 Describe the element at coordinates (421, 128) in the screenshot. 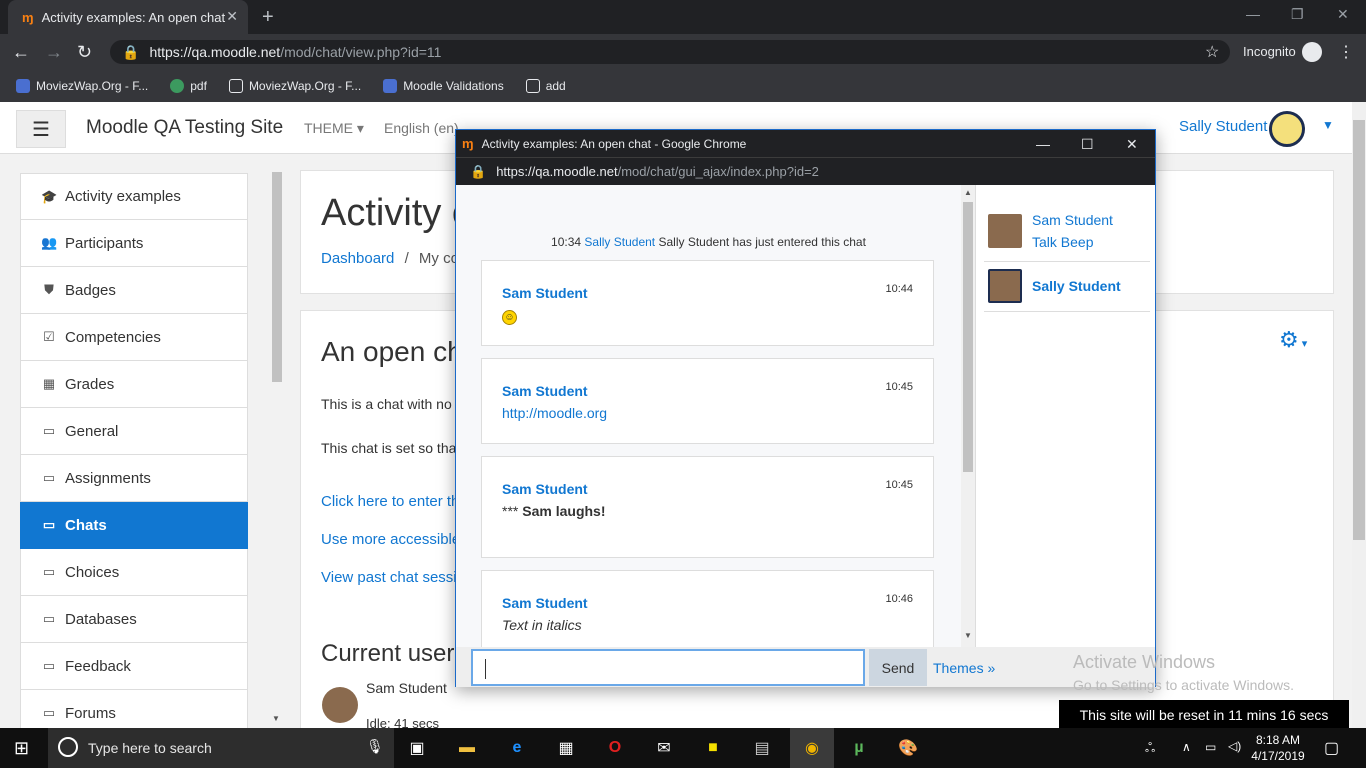

I see `language-menu: English (en)` at that location.